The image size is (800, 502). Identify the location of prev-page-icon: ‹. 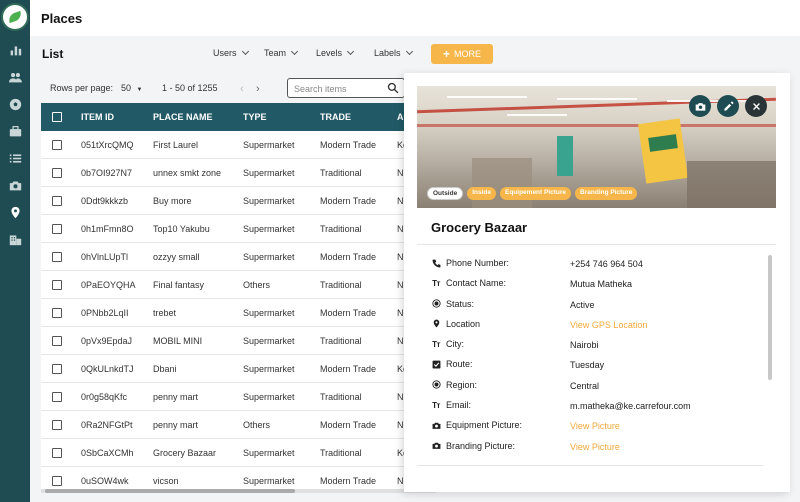
(242, 89).